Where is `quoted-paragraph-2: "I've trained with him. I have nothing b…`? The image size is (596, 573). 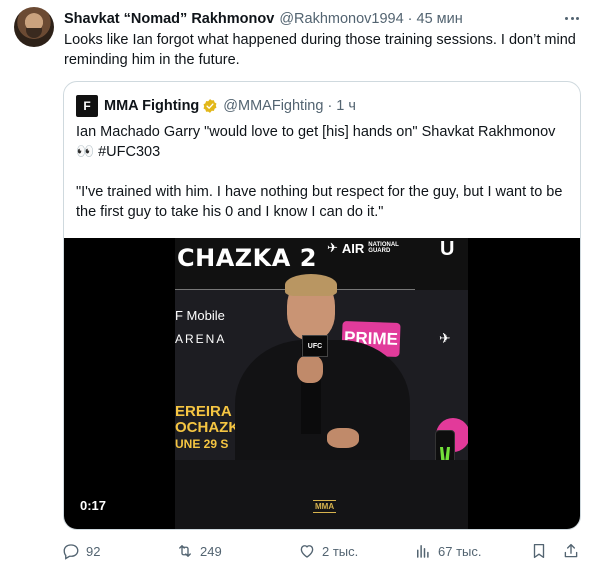 quoted-paragraph-2: "I've trained with him. I have nothing b… is located at coordinates (319, 202).